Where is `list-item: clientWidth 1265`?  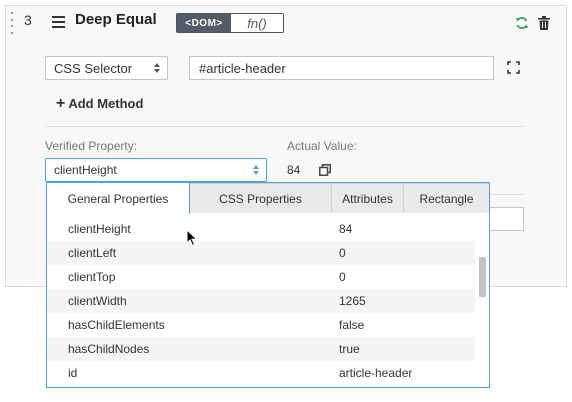 list-item: clientWidth 1265 is located at coordinates (261, 301).